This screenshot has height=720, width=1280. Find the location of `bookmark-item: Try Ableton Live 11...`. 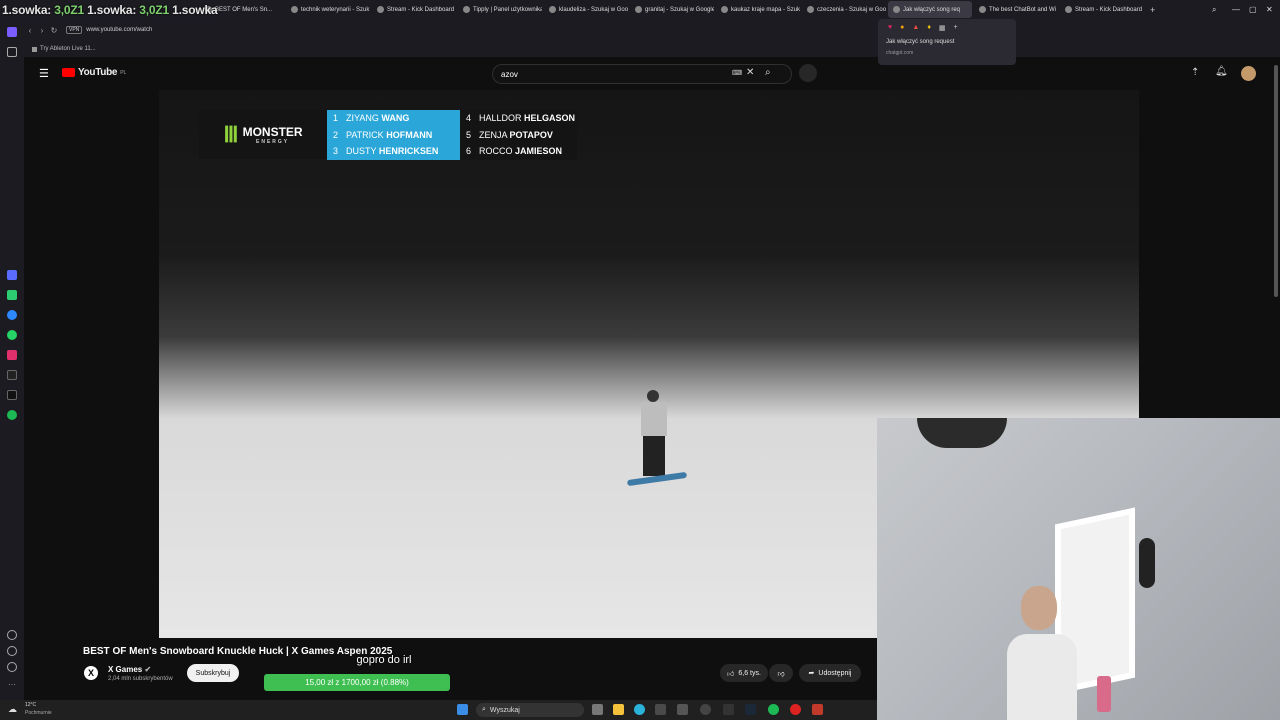

bookmark-item: Try Ableton Live 11... is located at coordinates (68, 49).